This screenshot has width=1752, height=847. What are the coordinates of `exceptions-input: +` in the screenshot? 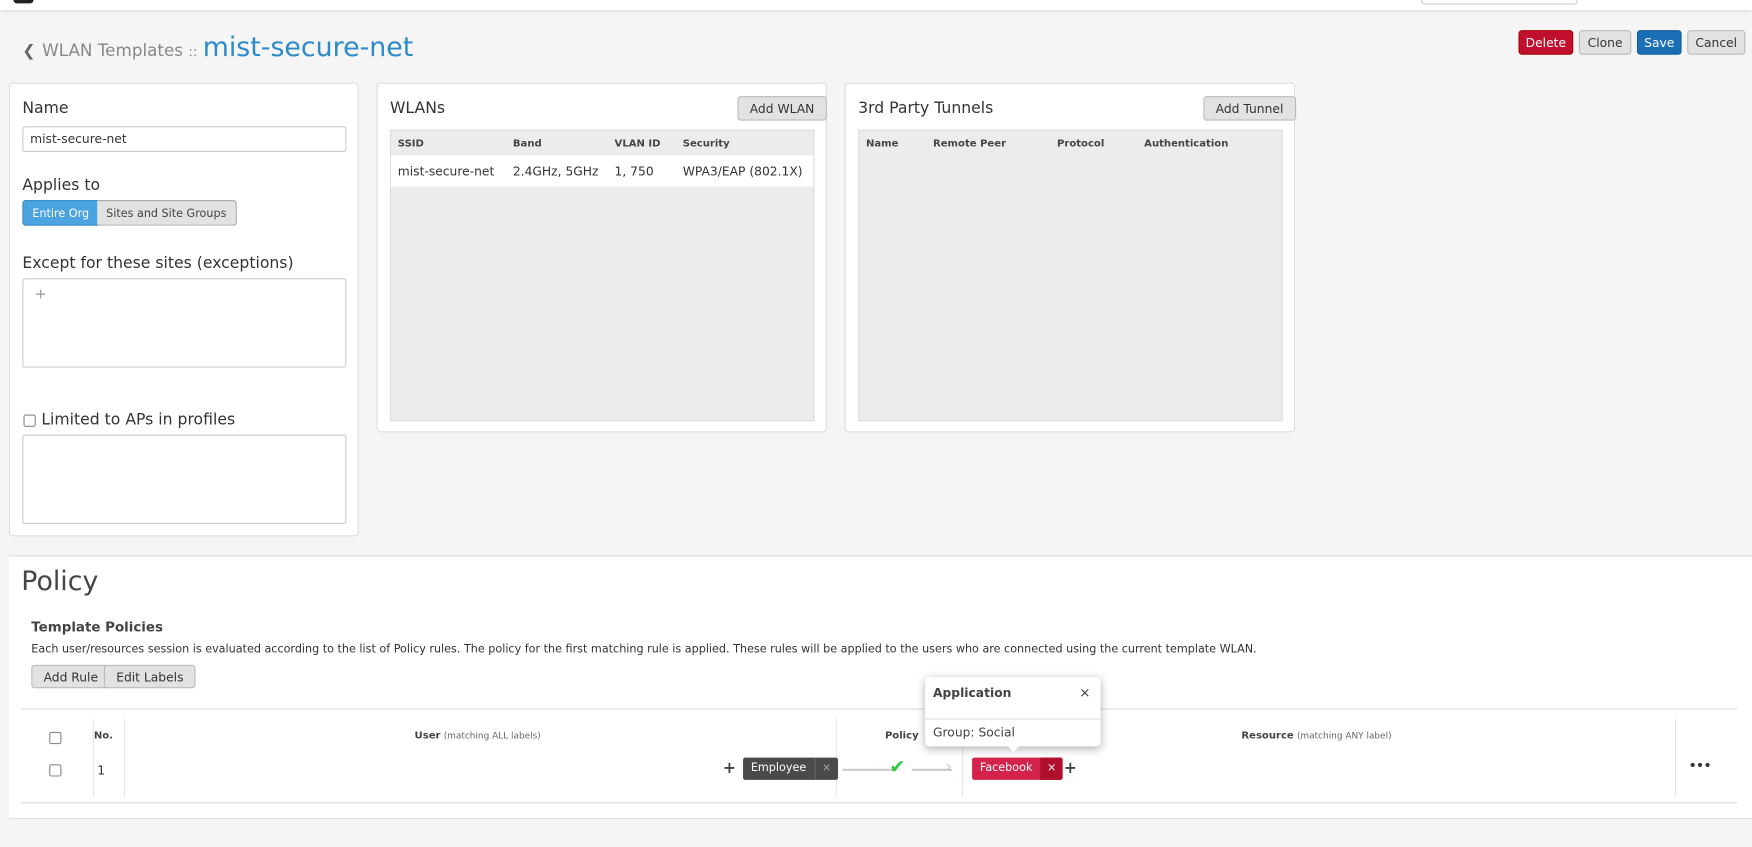 It's located at (184, 323).